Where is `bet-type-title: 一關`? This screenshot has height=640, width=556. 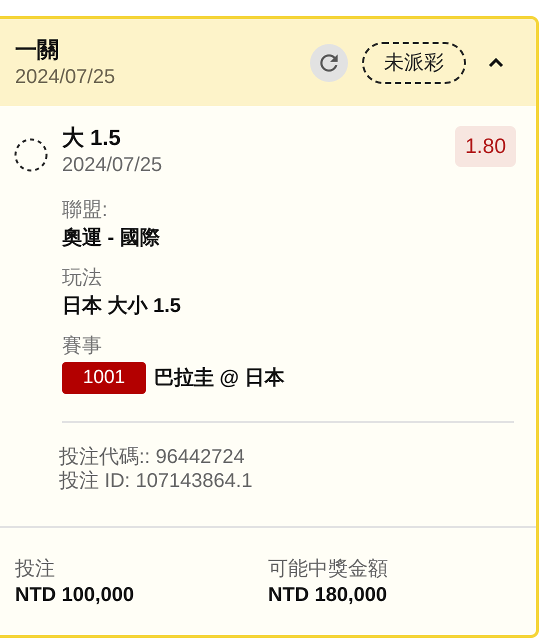
bet-type-title: 一關 is located at coordinates (37, 50).